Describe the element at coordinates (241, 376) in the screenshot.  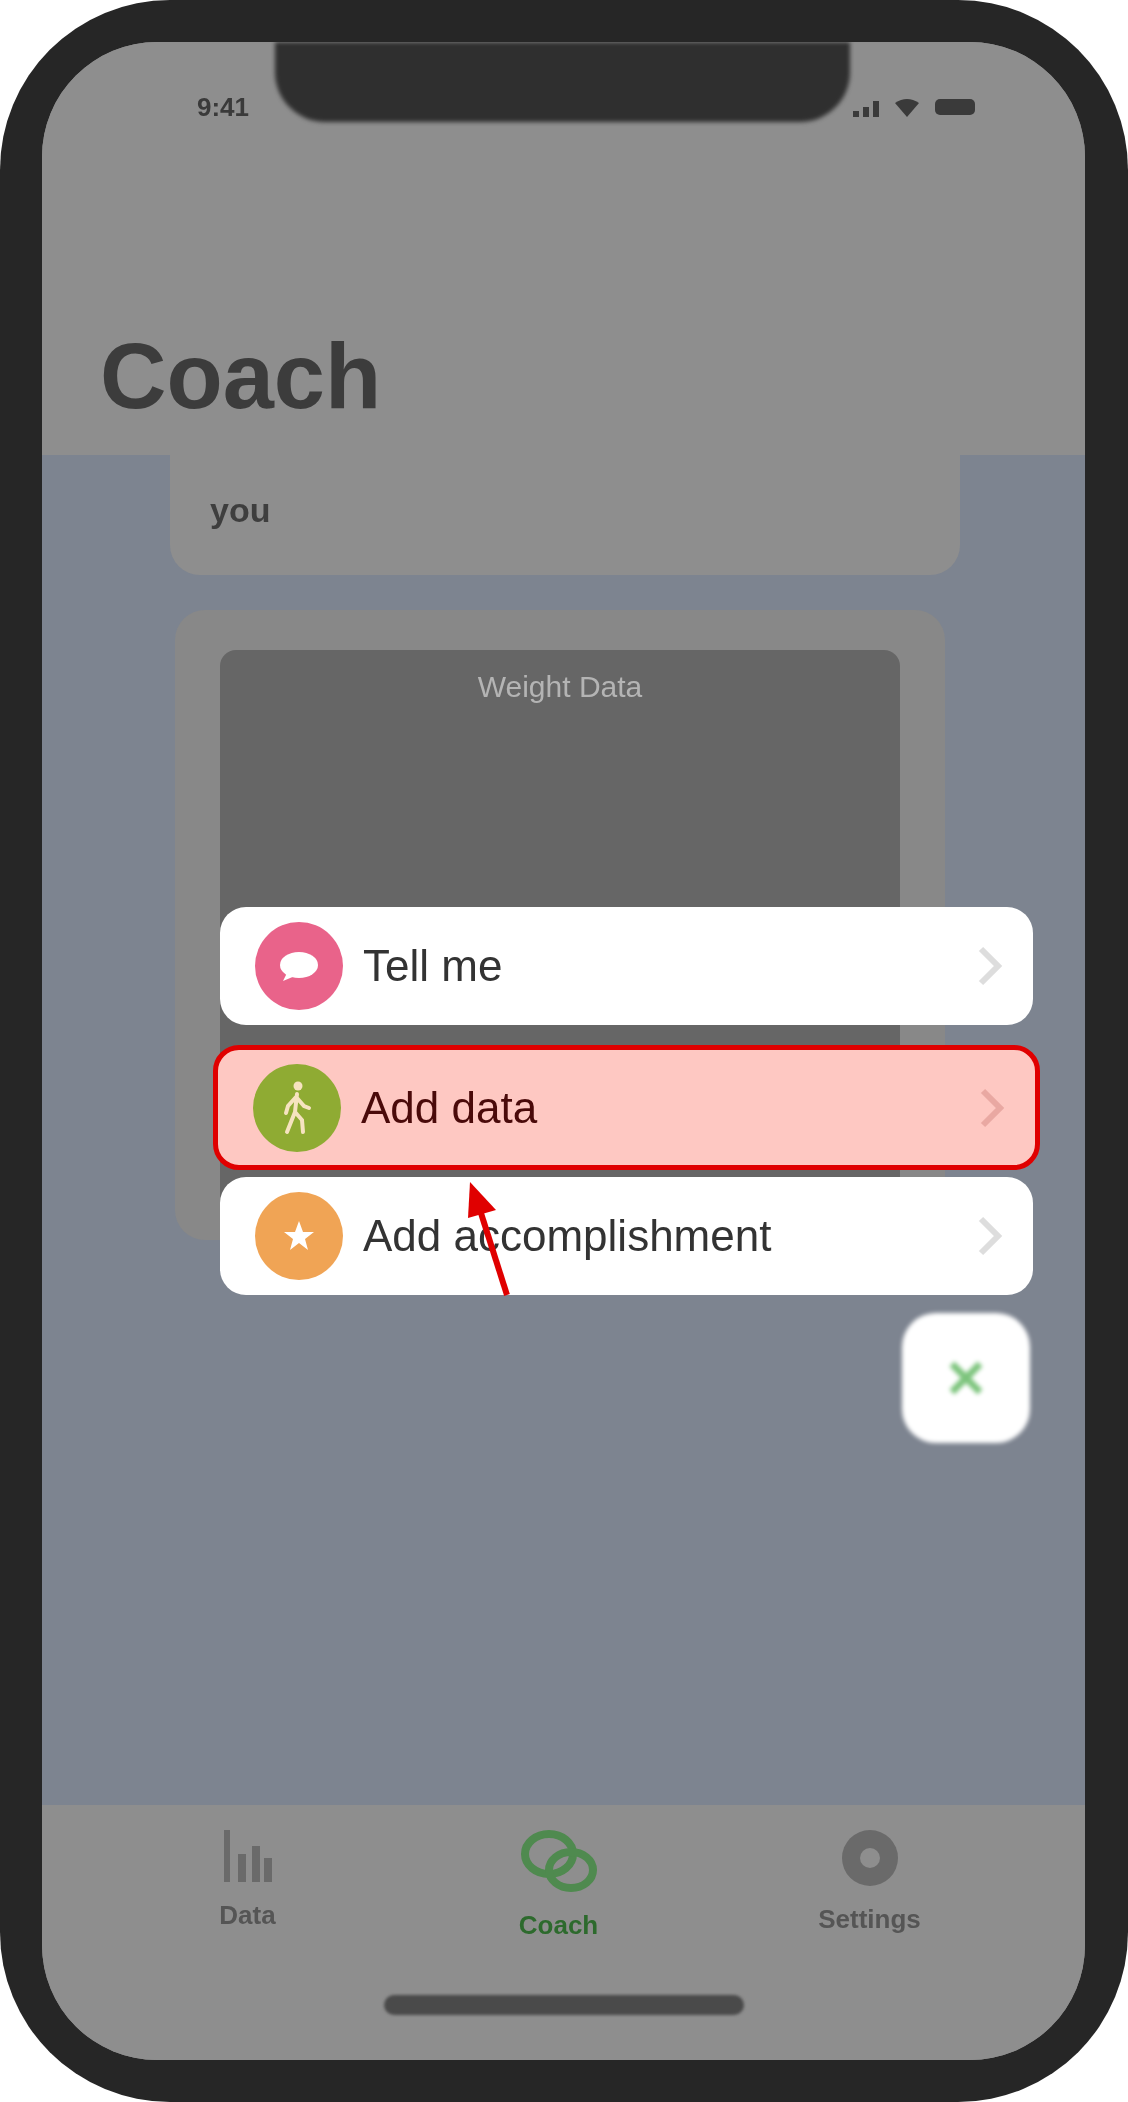
I see `page-title: Coach` at that location.